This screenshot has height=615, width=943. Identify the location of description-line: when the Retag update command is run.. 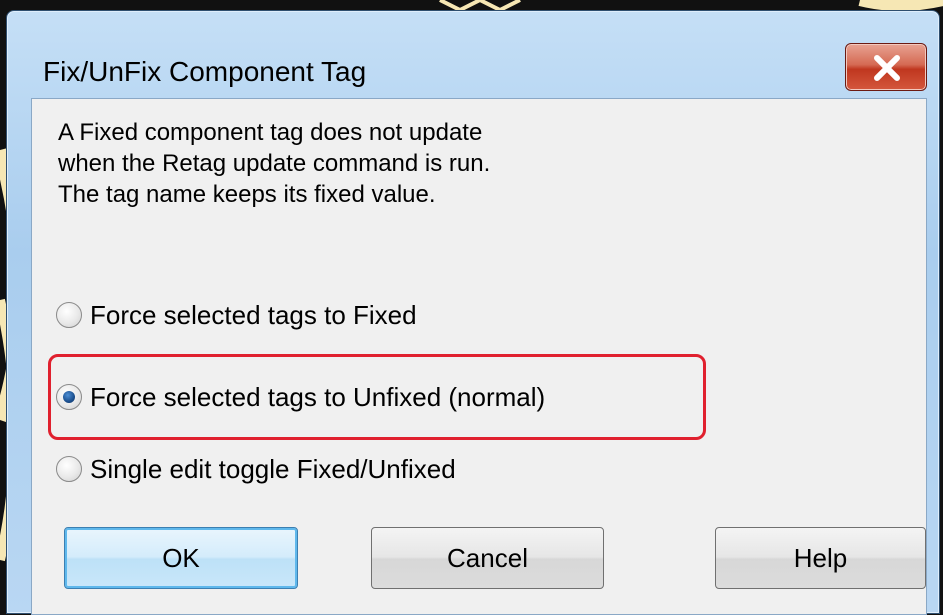
(274, 163).